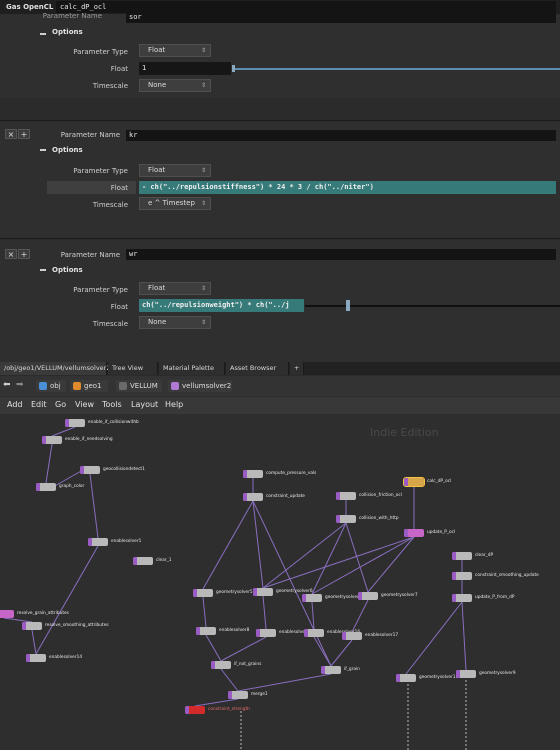 The image size is (560, 750). What do you see at coordinates (144, 404) in the screenshot?
I see `menu-layout: Layout` at bounding box center [144, 404].